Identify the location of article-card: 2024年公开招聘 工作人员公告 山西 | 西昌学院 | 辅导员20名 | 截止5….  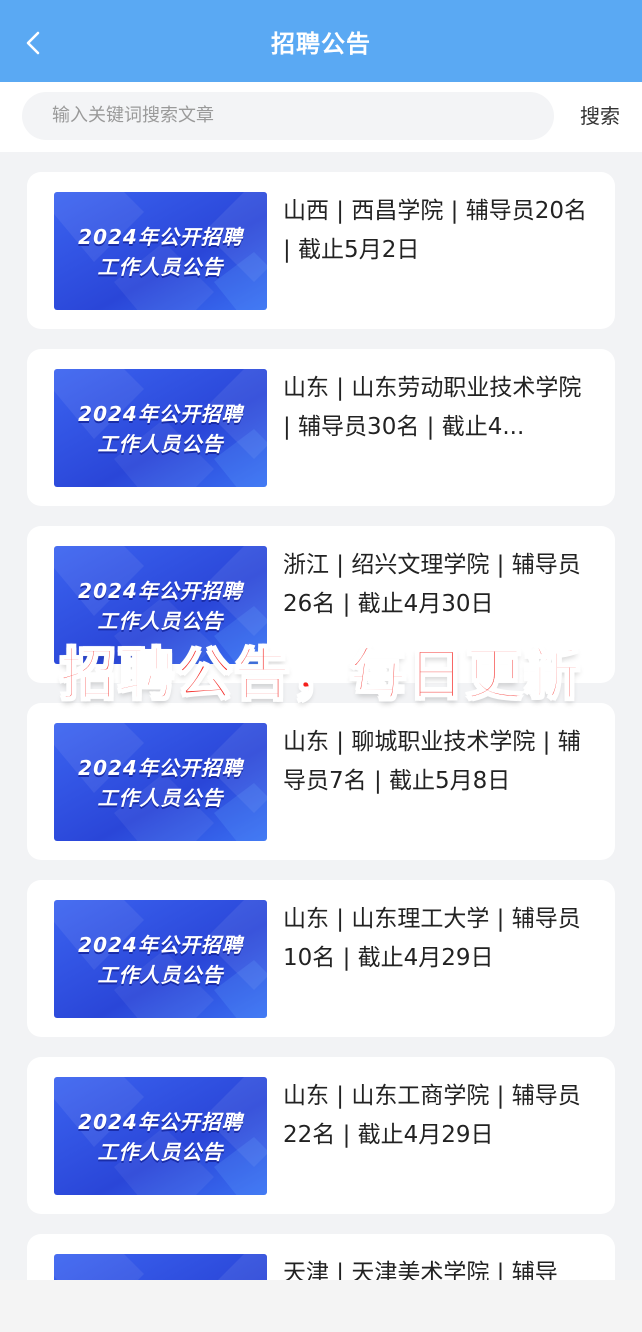
(321, 250).